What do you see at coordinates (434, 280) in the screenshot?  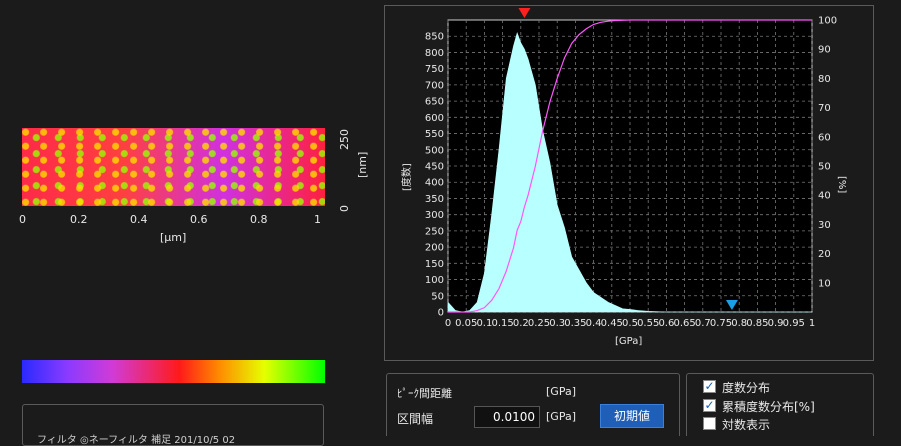 I see `y-tick-label: 100` at bounding box center [434, 280].